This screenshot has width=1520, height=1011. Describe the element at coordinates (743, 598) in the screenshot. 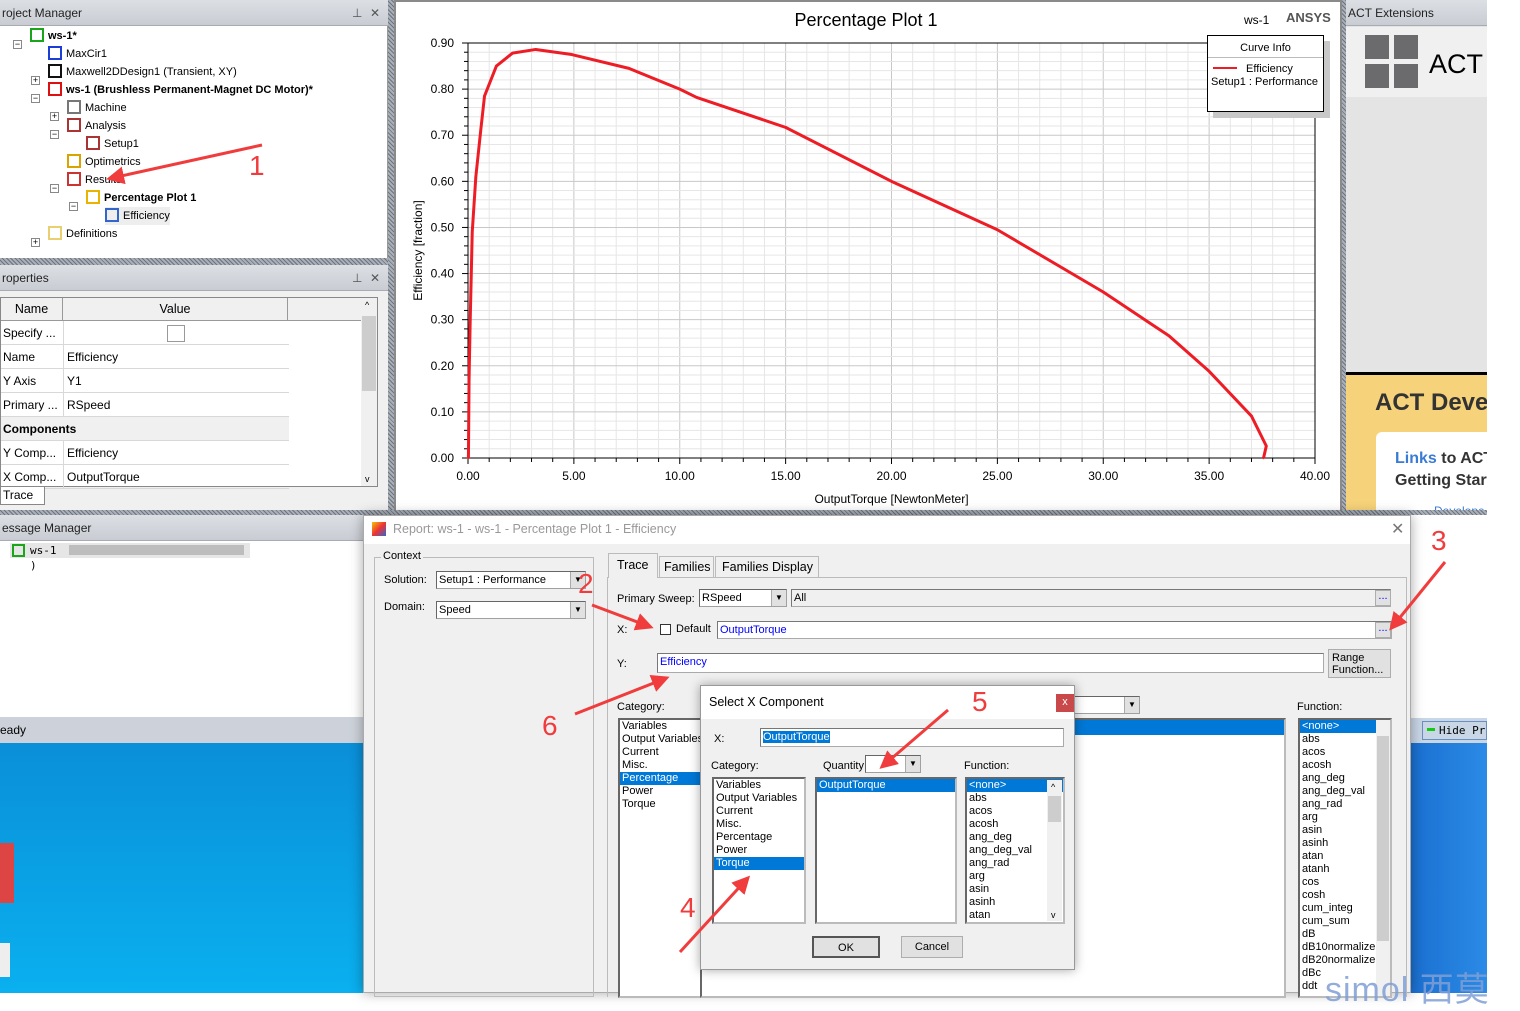

I see `primary-sweep-select: RSpeed ▼` at that location.